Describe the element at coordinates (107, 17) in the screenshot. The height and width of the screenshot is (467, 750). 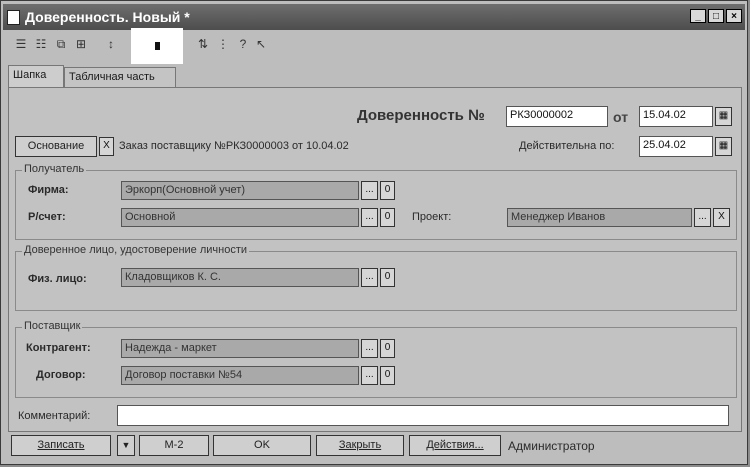
I see `window-title: Доверенность. Новый *` at that location.